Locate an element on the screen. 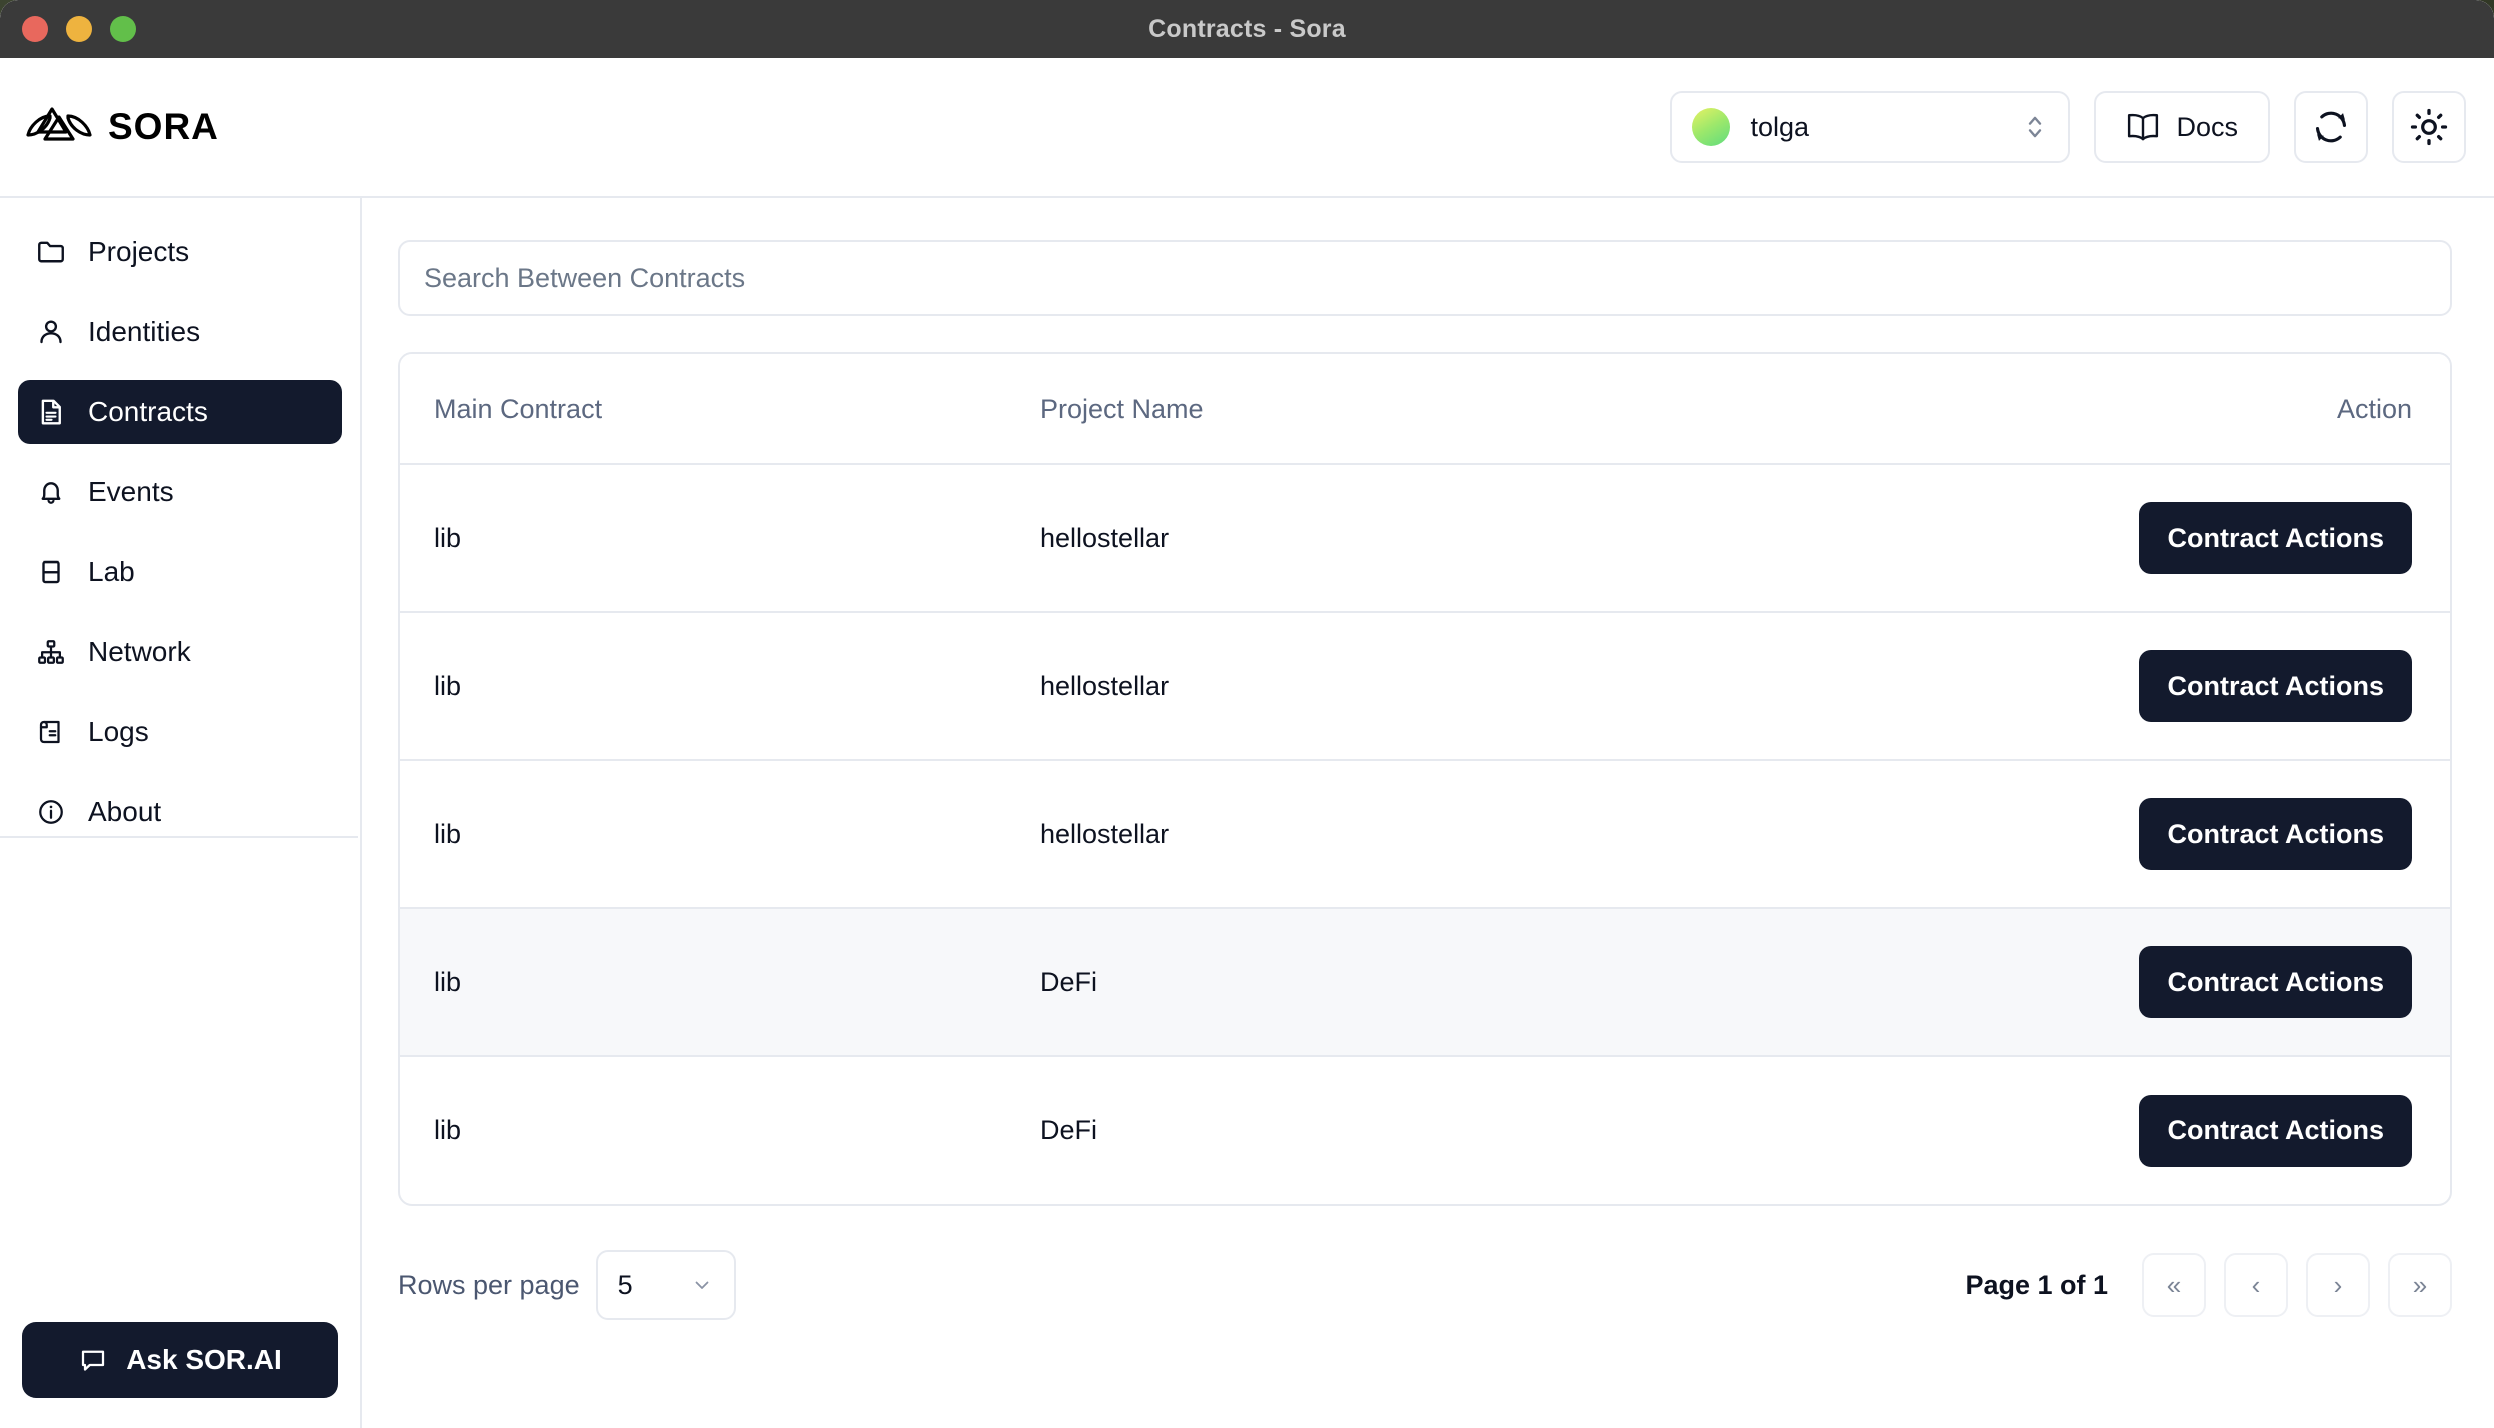  minimize-button is located at coordinates (79, 29).